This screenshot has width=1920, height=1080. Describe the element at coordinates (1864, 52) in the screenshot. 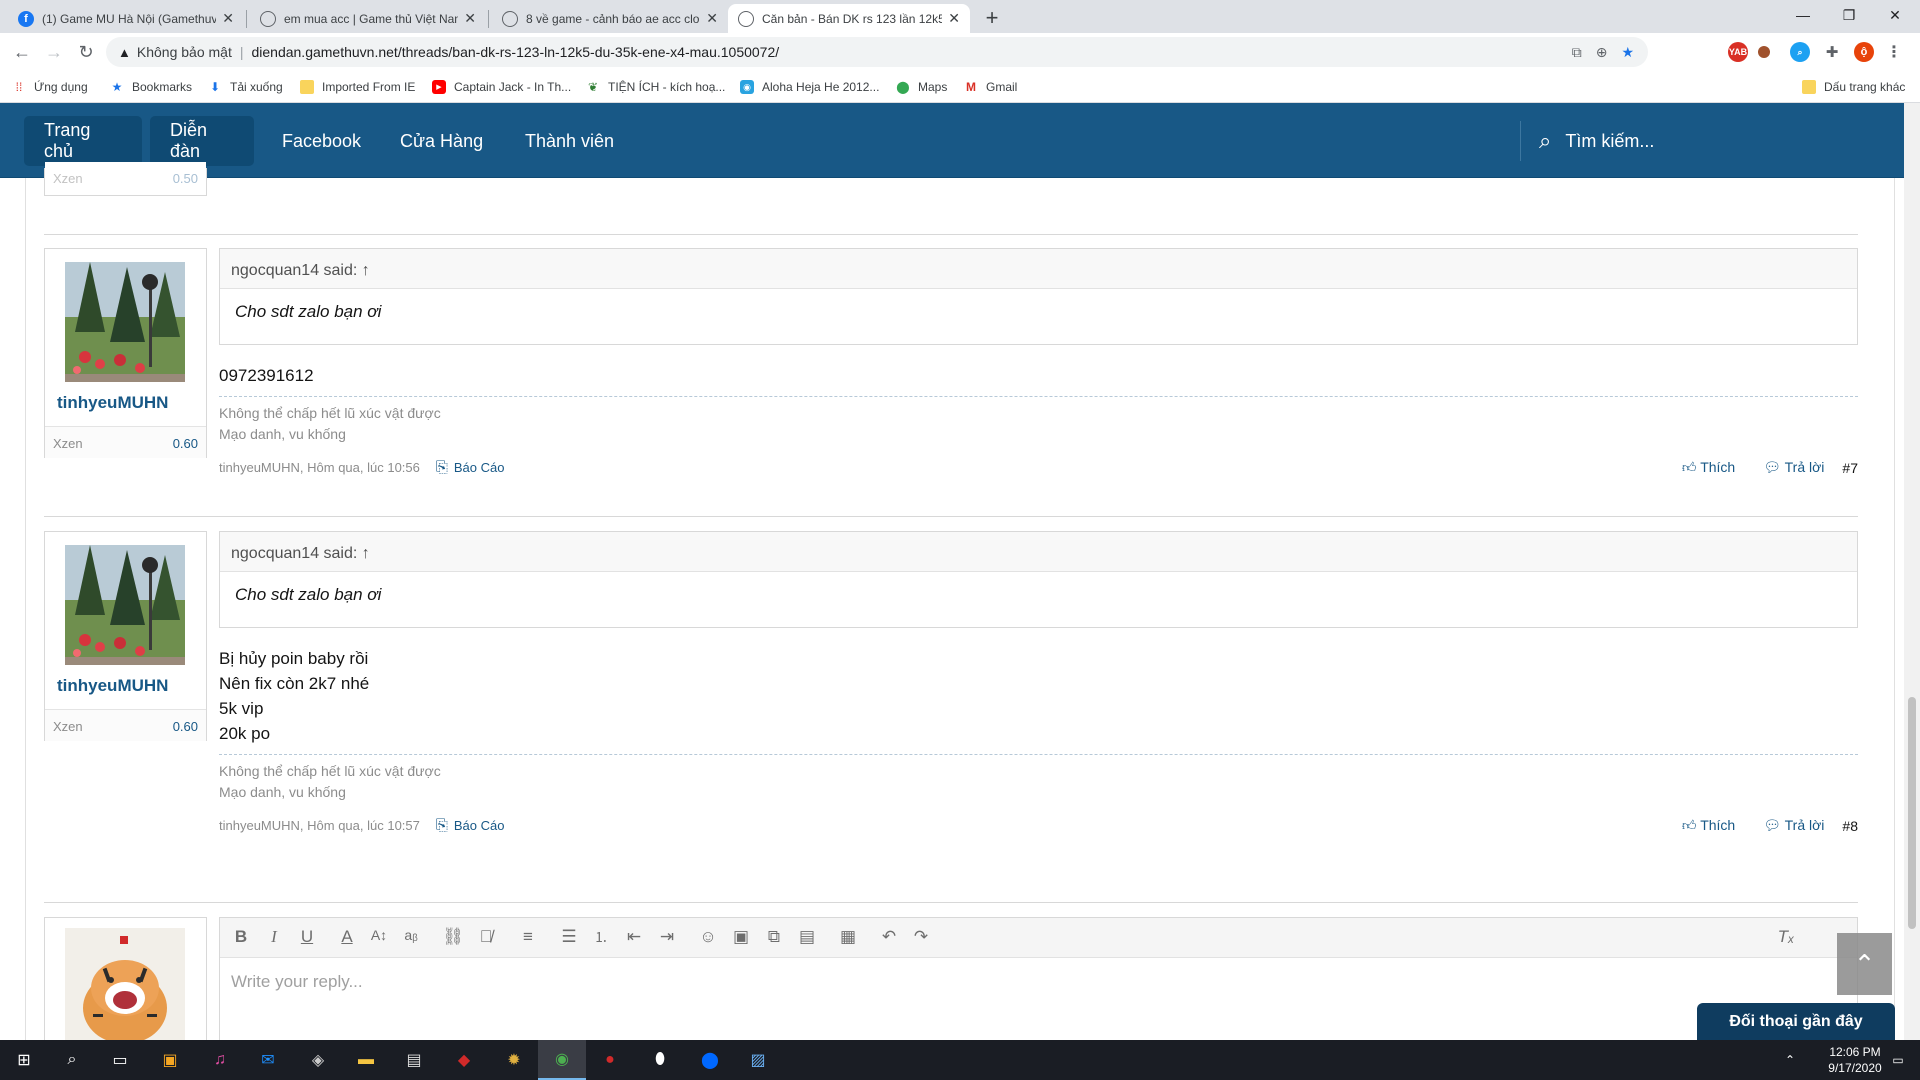

I see `profile-avatar: ộ` at that location.